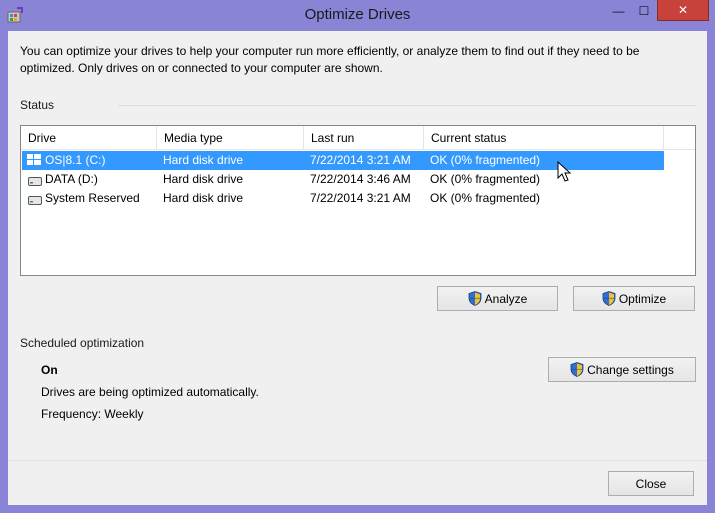  Describe the element at coordinates (564, 171) in the screenshot. I see `mouse-cursor-icon` at that location.